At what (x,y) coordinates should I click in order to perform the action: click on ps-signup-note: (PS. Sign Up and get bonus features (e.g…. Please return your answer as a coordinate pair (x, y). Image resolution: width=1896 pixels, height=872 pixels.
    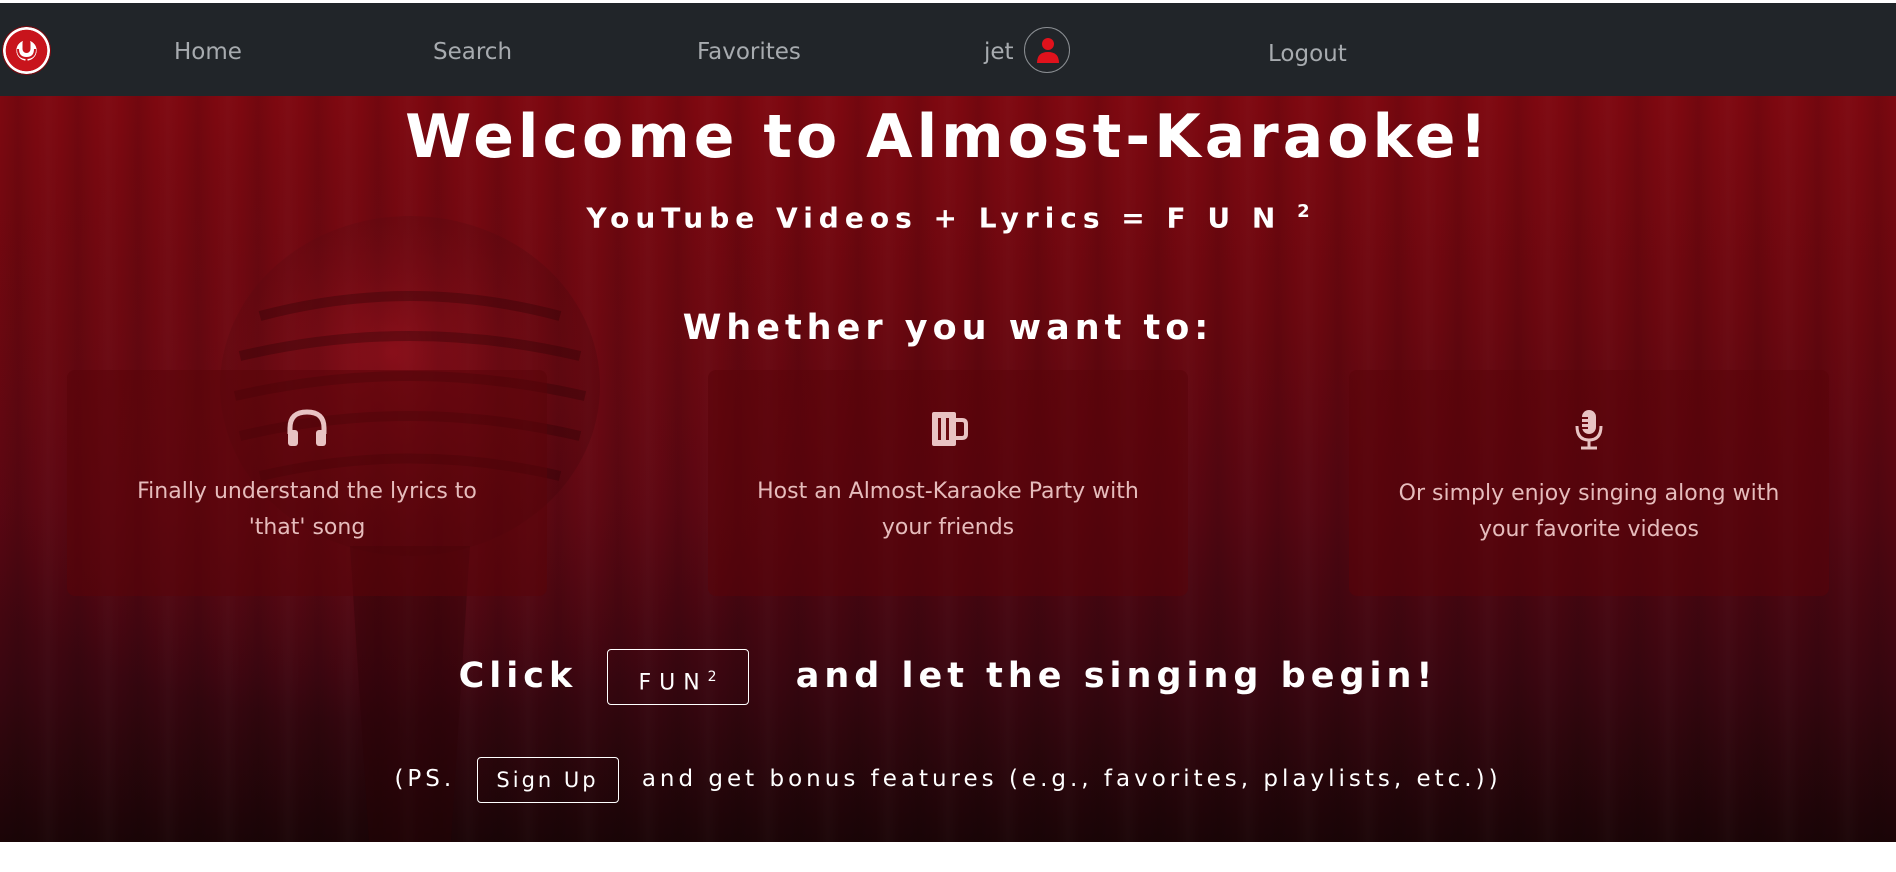
    Looking at the image, I should click on (948, 779).